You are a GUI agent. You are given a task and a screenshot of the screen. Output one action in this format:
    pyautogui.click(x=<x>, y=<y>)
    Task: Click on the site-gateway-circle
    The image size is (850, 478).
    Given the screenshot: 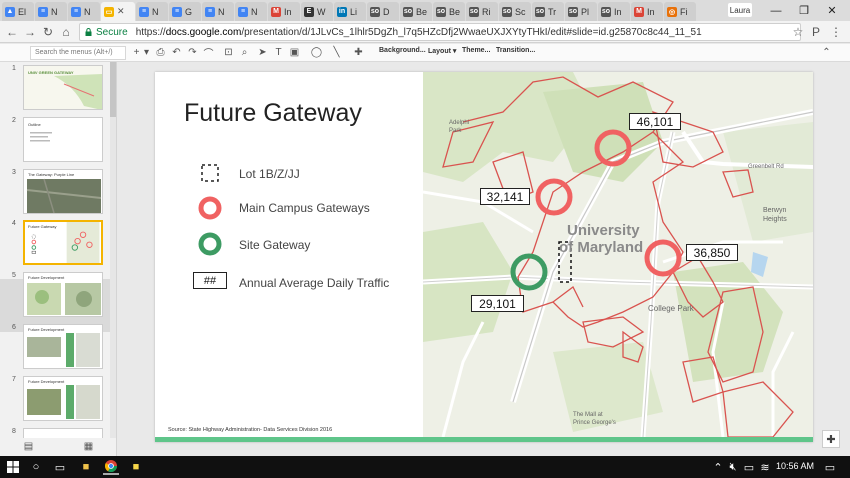 What is the action you would take?
    pyautogui.click(x=529, y=272)
    